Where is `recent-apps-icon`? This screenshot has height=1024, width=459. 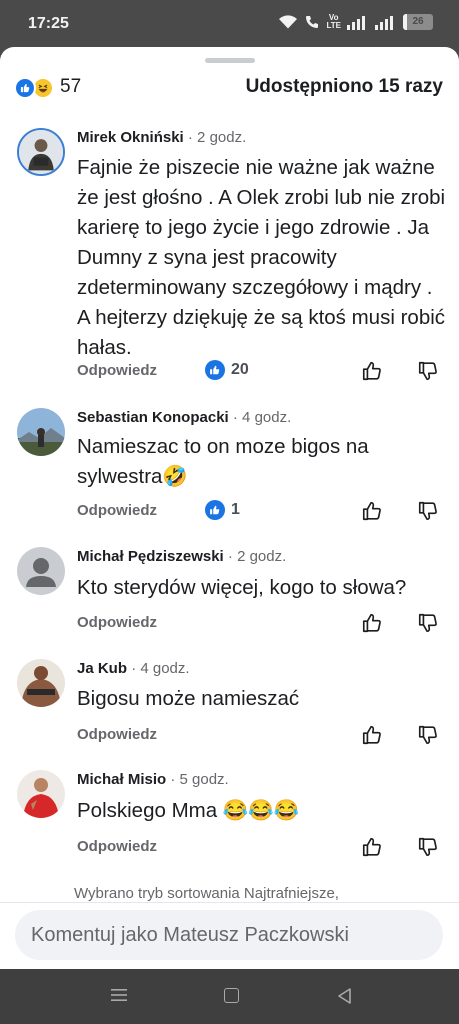 recent-apps-icon is located at coordinates (119, 995).